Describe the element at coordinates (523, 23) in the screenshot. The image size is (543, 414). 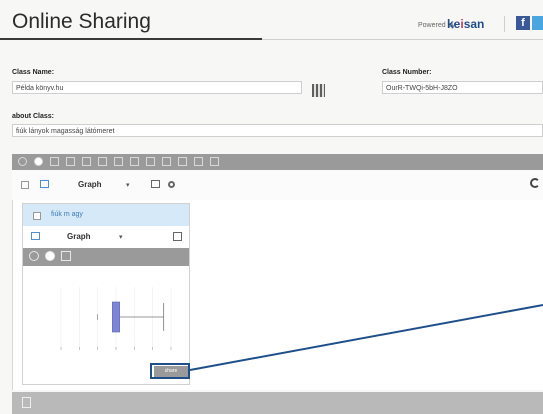
I see `facebook-icon: f` at that location.